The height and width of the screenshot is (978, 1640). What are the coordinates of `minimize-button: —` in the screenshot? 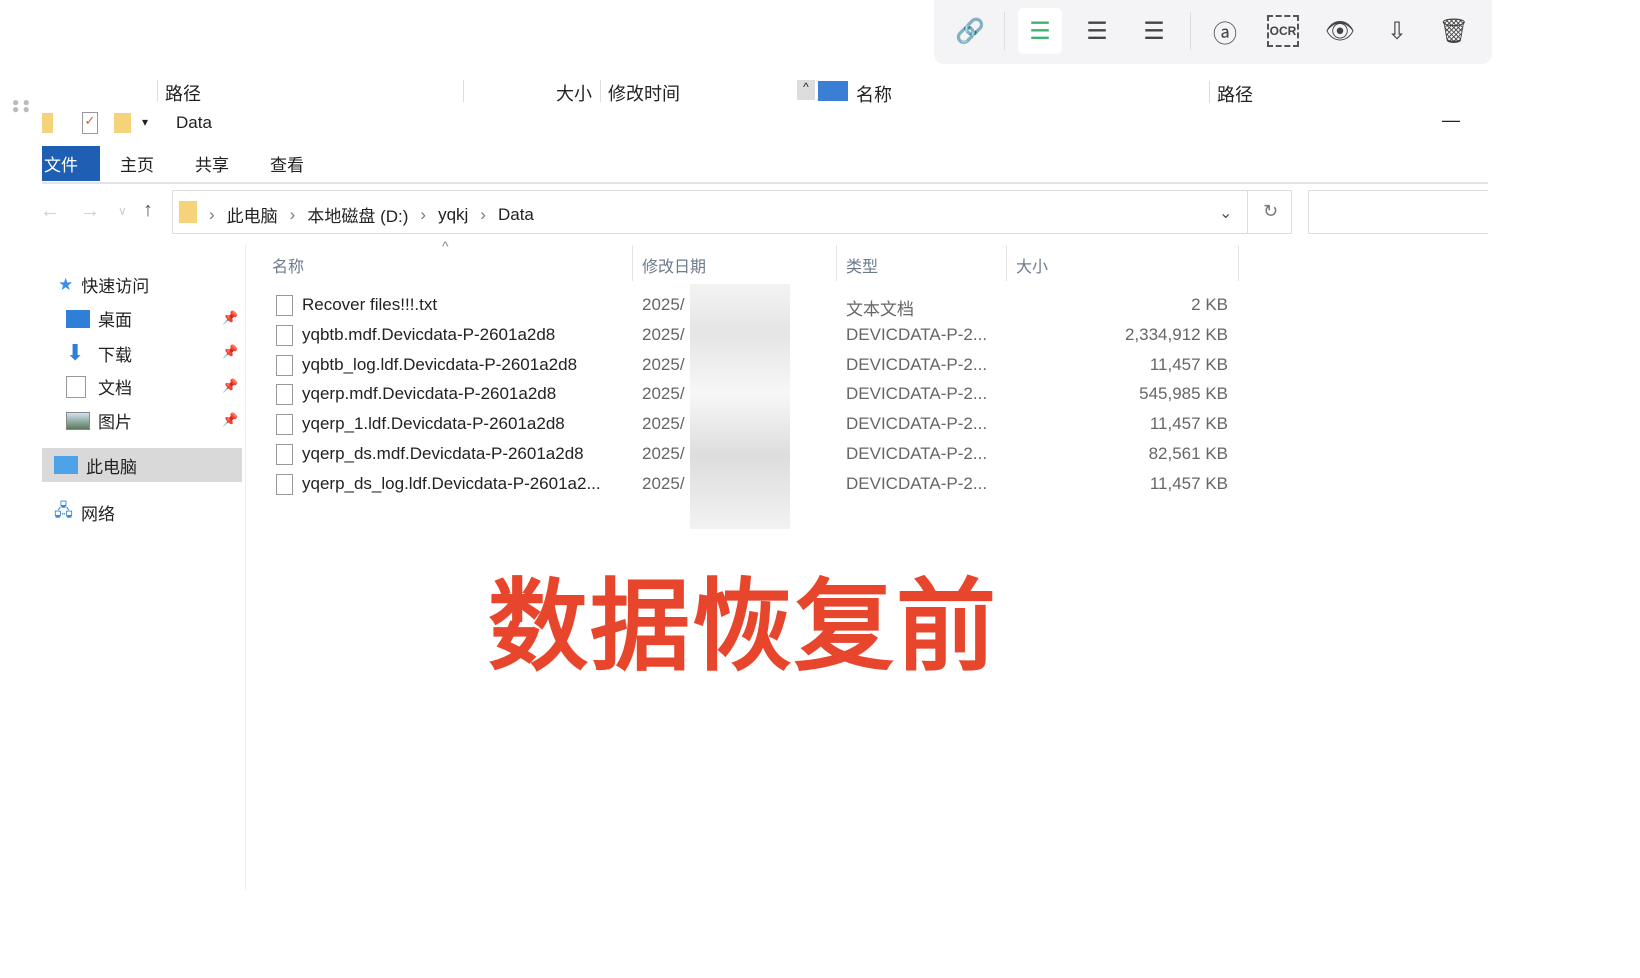 It's located at (1451, 120).